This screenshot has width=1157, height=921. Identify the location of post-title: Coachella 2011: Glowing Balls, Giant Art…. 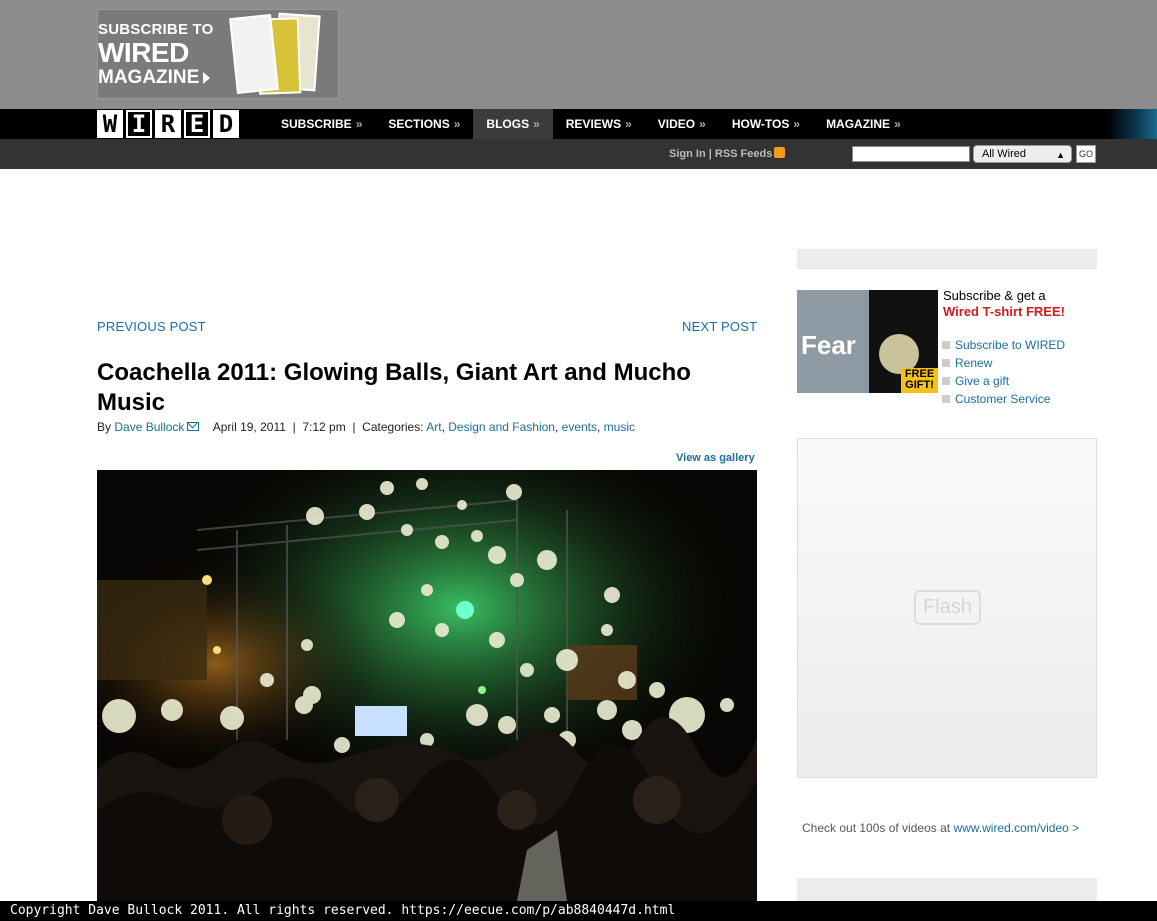
(394, 387).